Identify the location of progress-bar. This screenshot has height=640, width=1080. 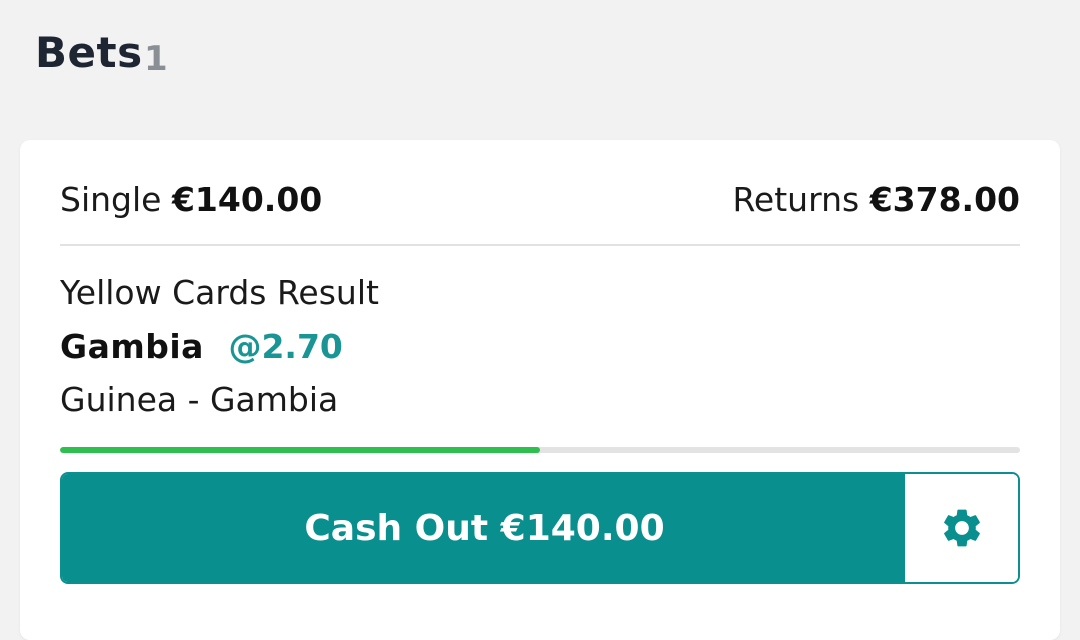
(540, 450).